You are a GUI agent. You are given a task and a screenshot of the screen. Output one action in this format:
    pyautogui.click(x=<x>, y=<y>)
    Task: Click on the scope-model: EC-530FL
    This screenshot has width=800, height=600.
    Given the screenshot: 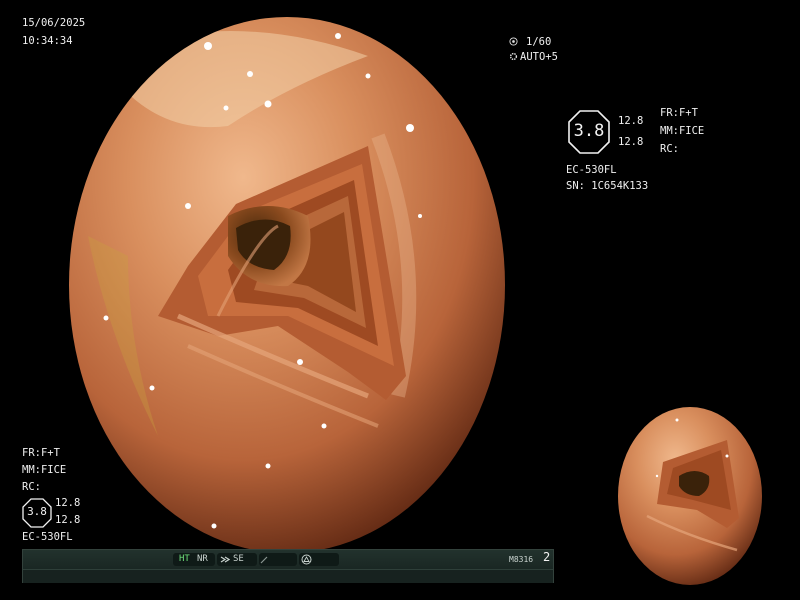 What is the action you would take?
    pyautogui.click(x=591, y=170)
    